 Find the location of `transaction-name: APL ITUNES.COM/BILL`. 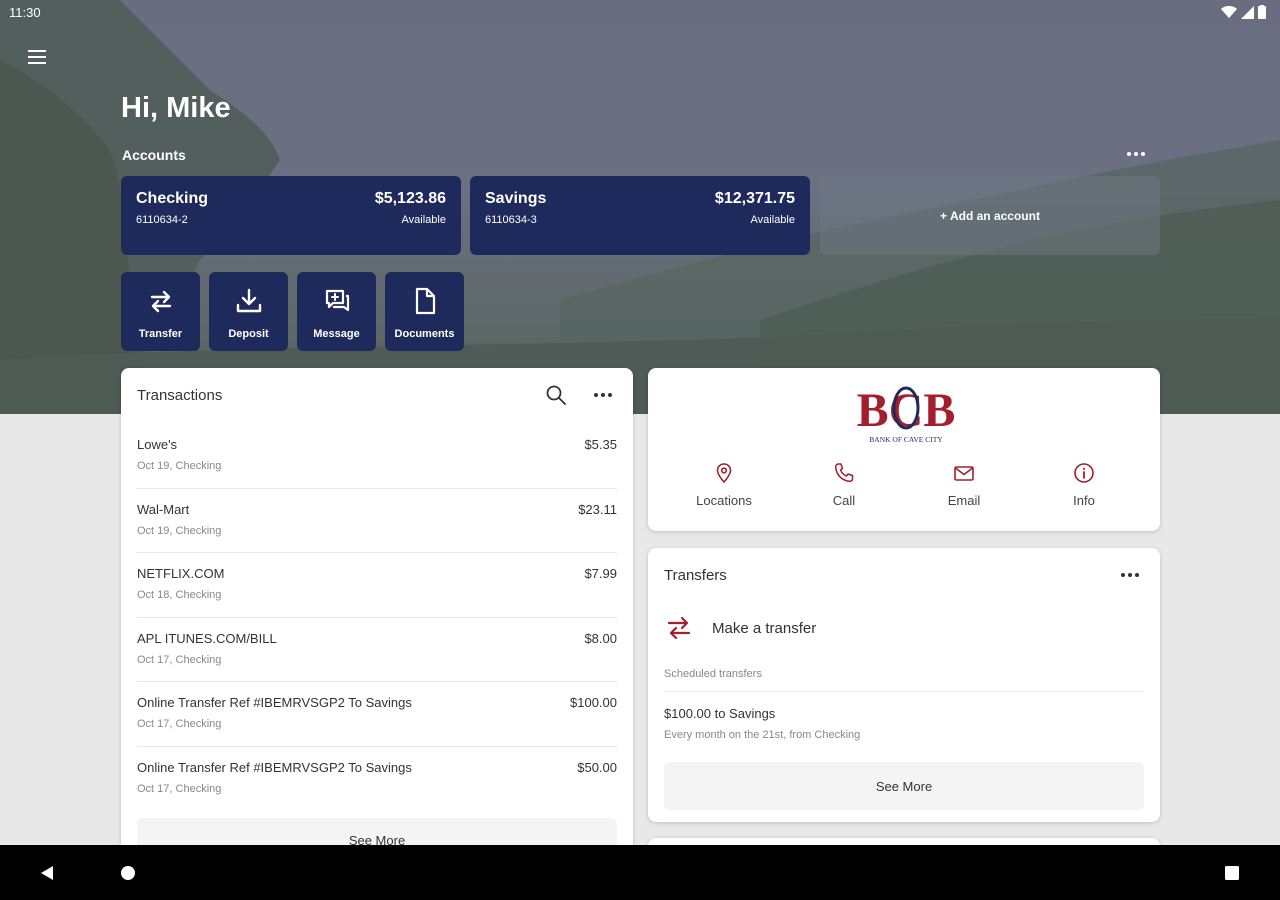

transaction-name: APL ITUNES.COM/BILL is located at coordinates (207, 638).